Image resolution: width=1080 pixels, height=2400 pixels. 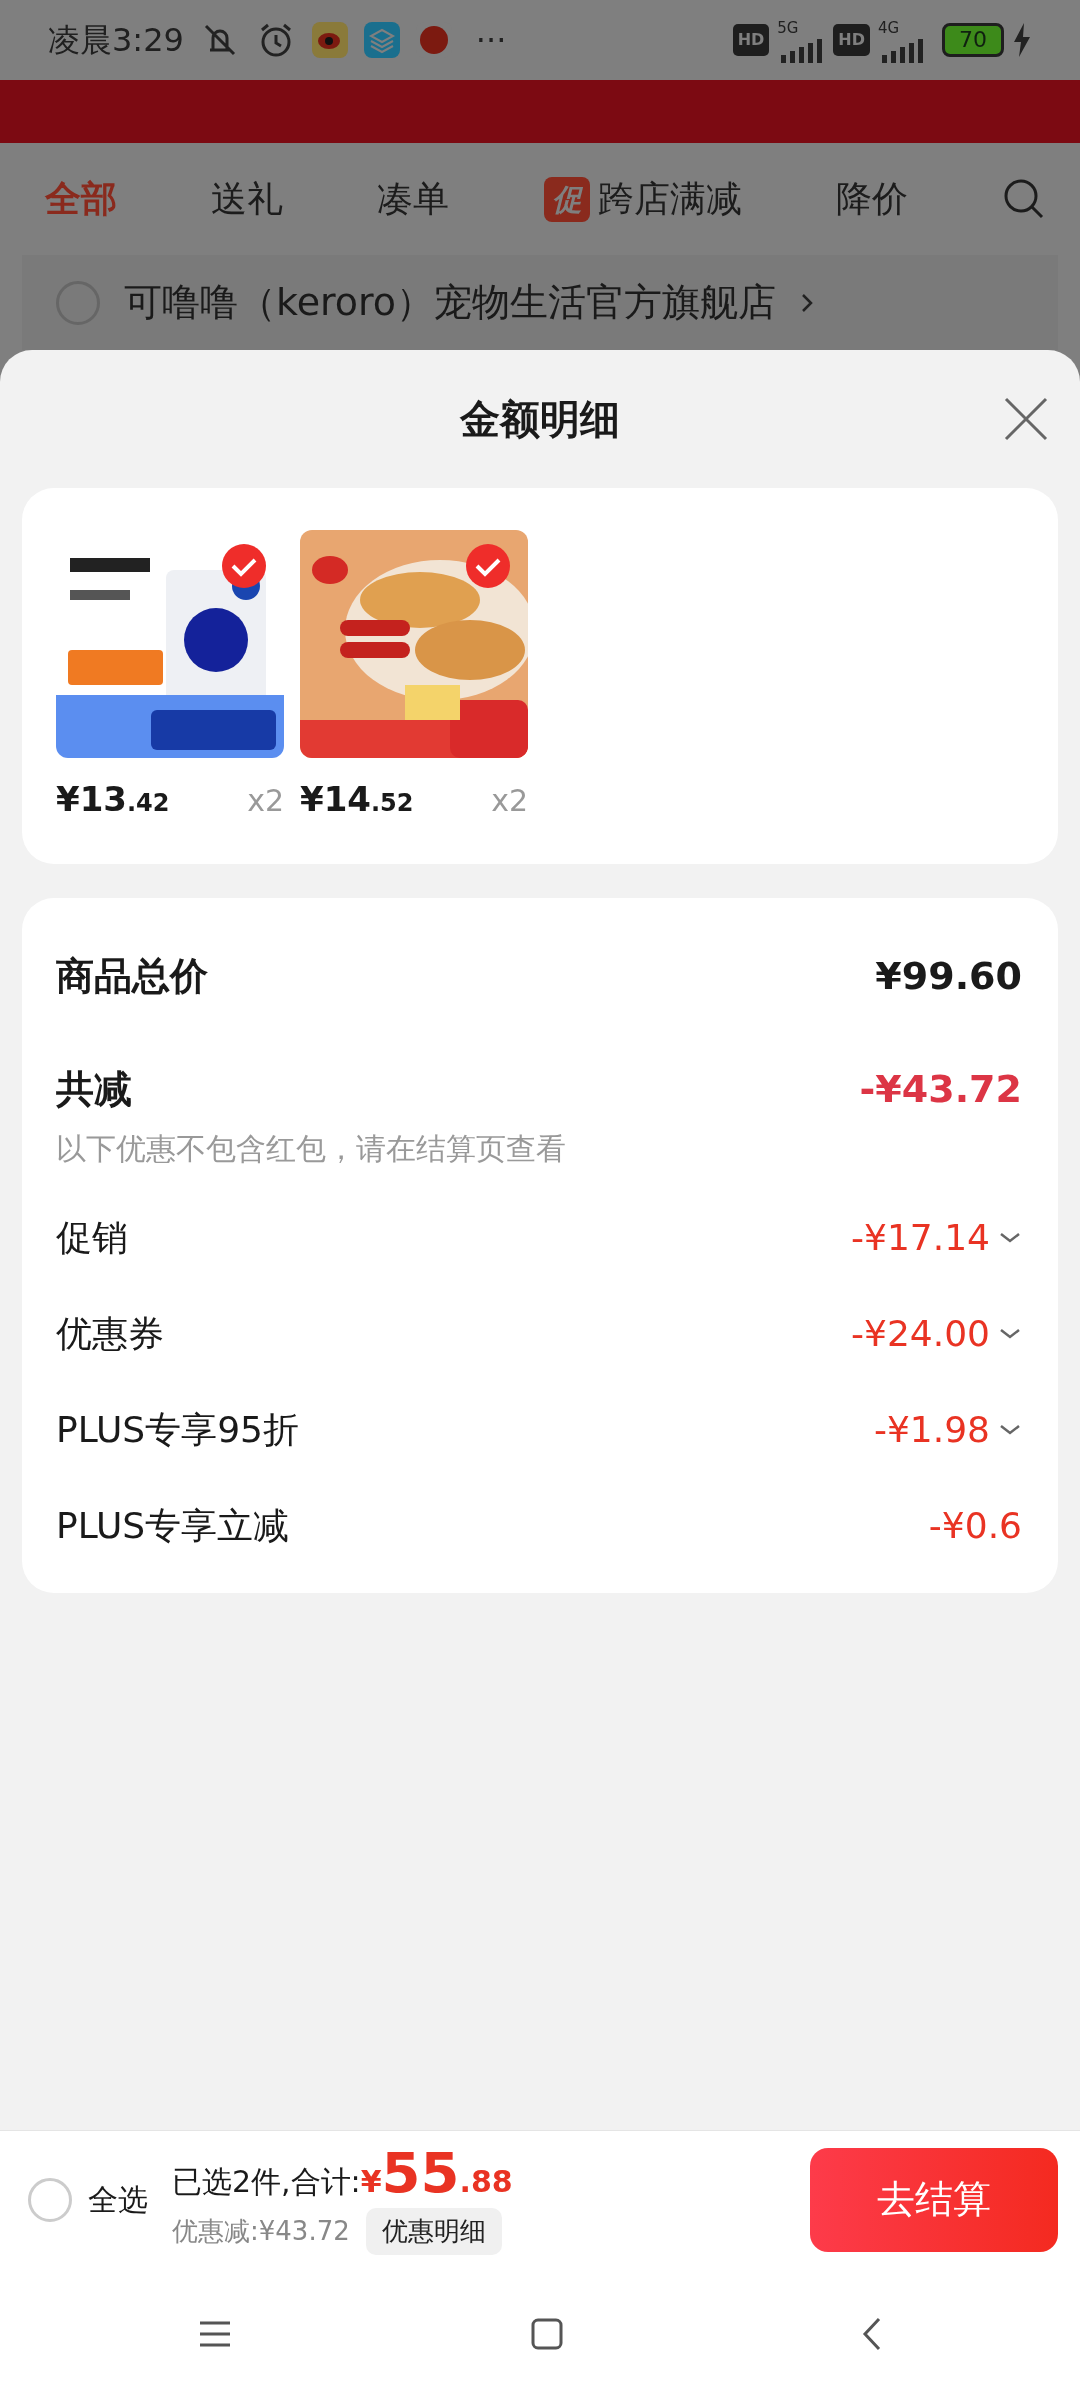 What do you see at coordinates (1022, 40) in the screenshot?
I see `charging-icon` at bounding box center [1022, 40].